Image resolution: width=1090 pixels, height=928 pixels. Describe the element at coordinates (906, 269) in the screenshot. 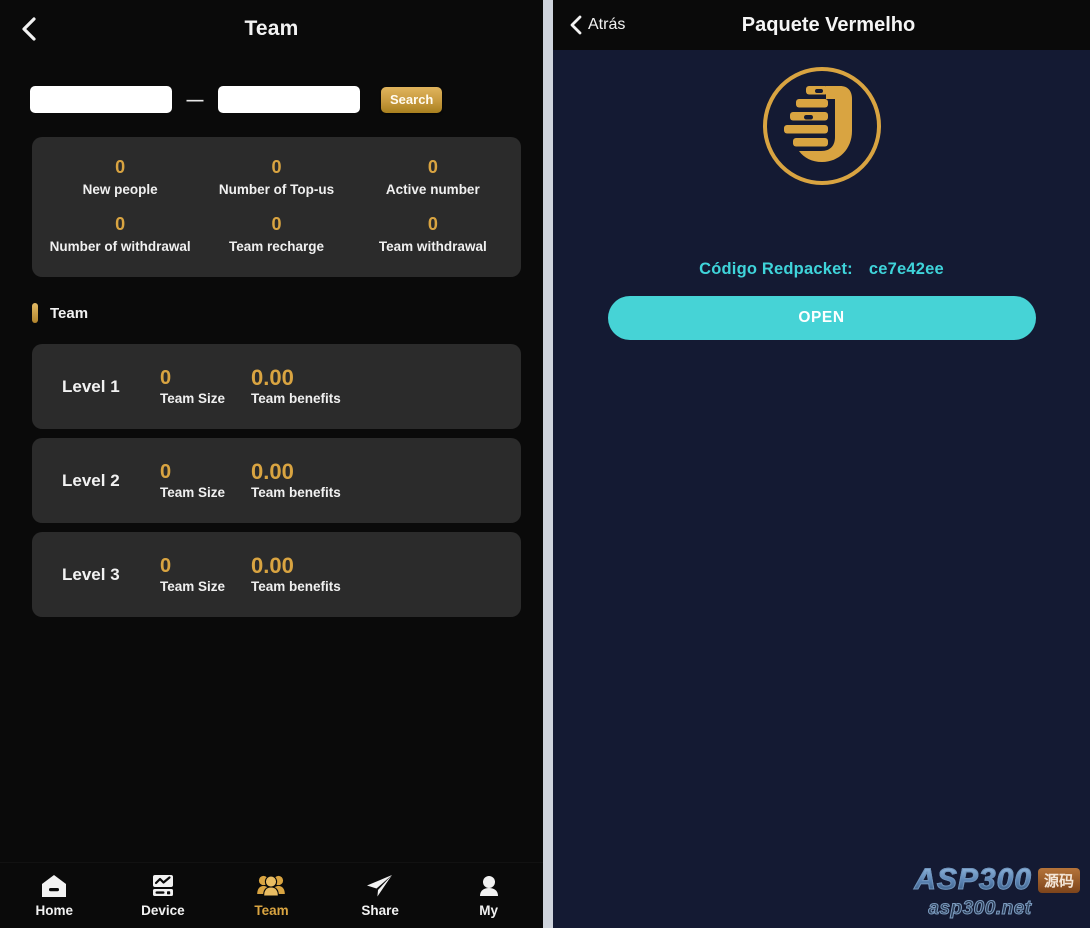

I see `redpacket-code-value: ce7e42ee` at that location.